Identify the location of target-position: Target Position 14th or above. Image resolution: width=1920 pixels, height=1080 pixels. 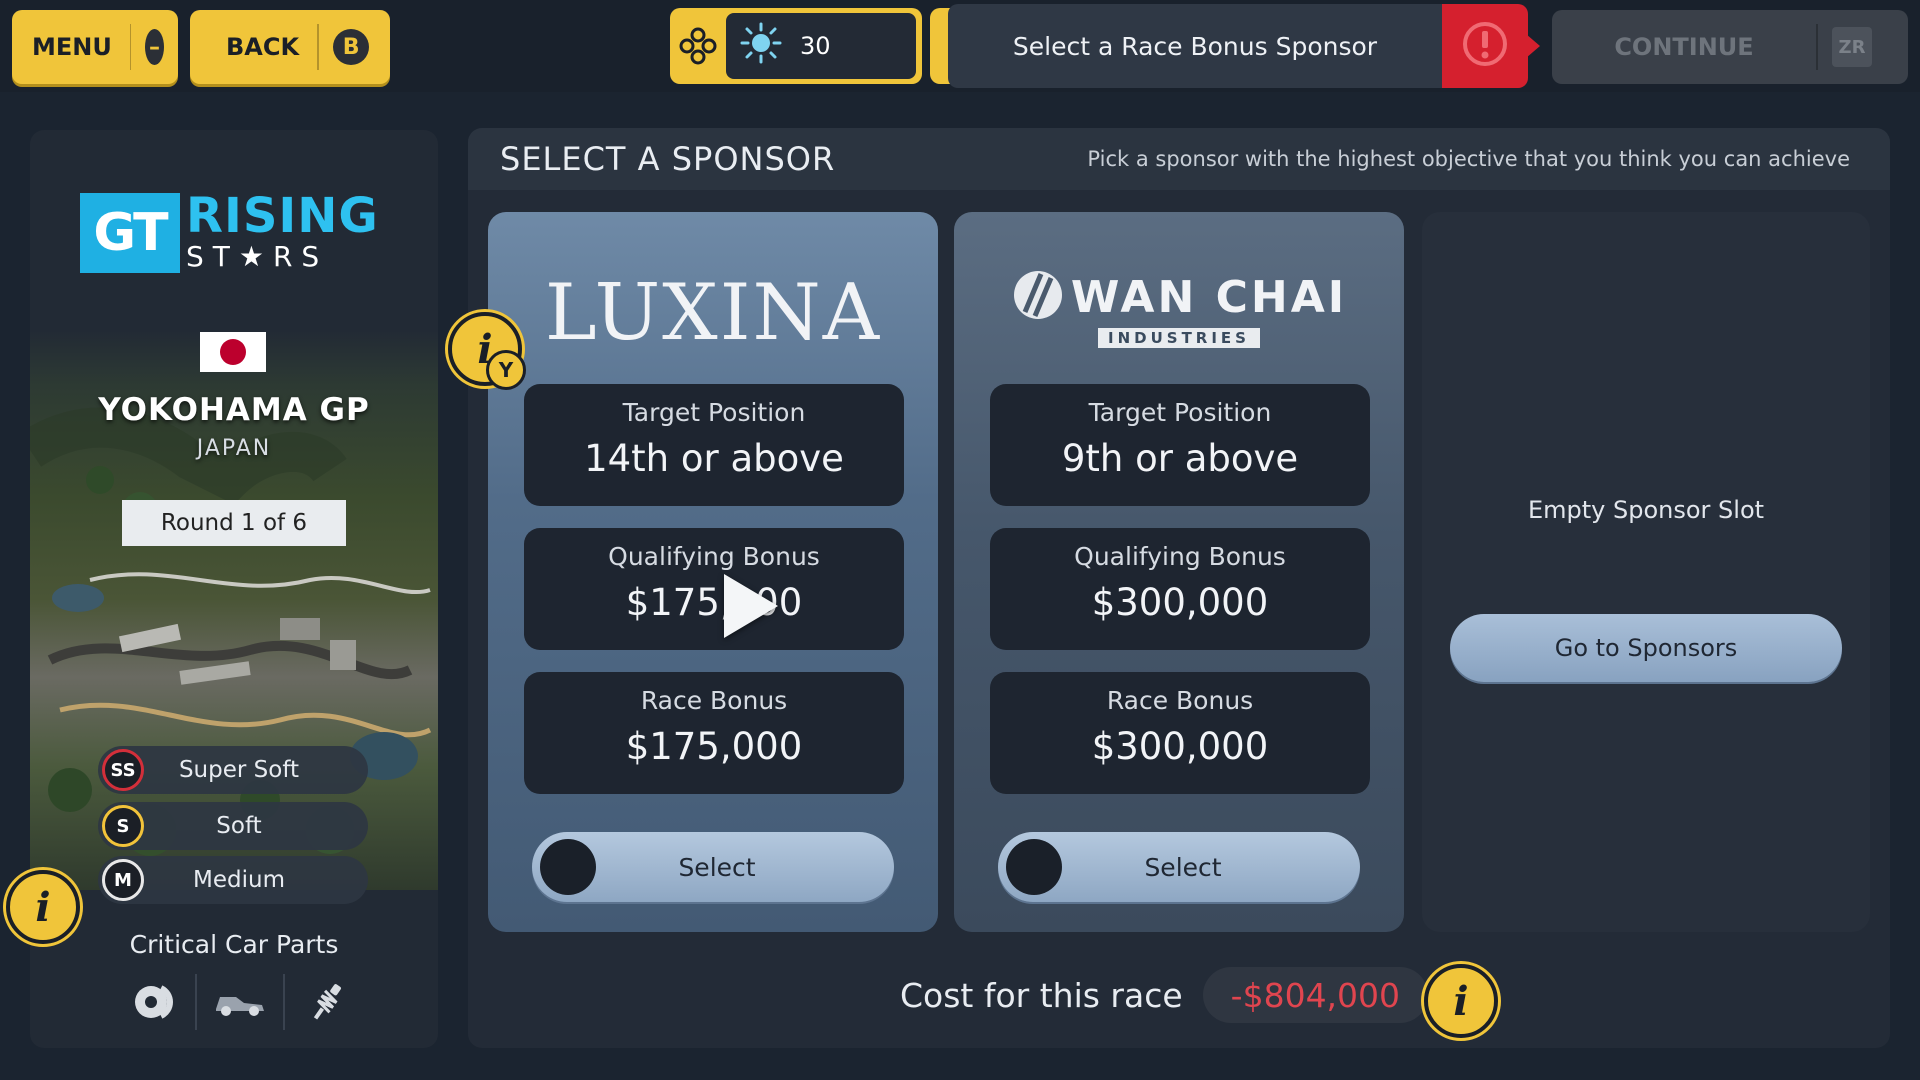
(714, 445).